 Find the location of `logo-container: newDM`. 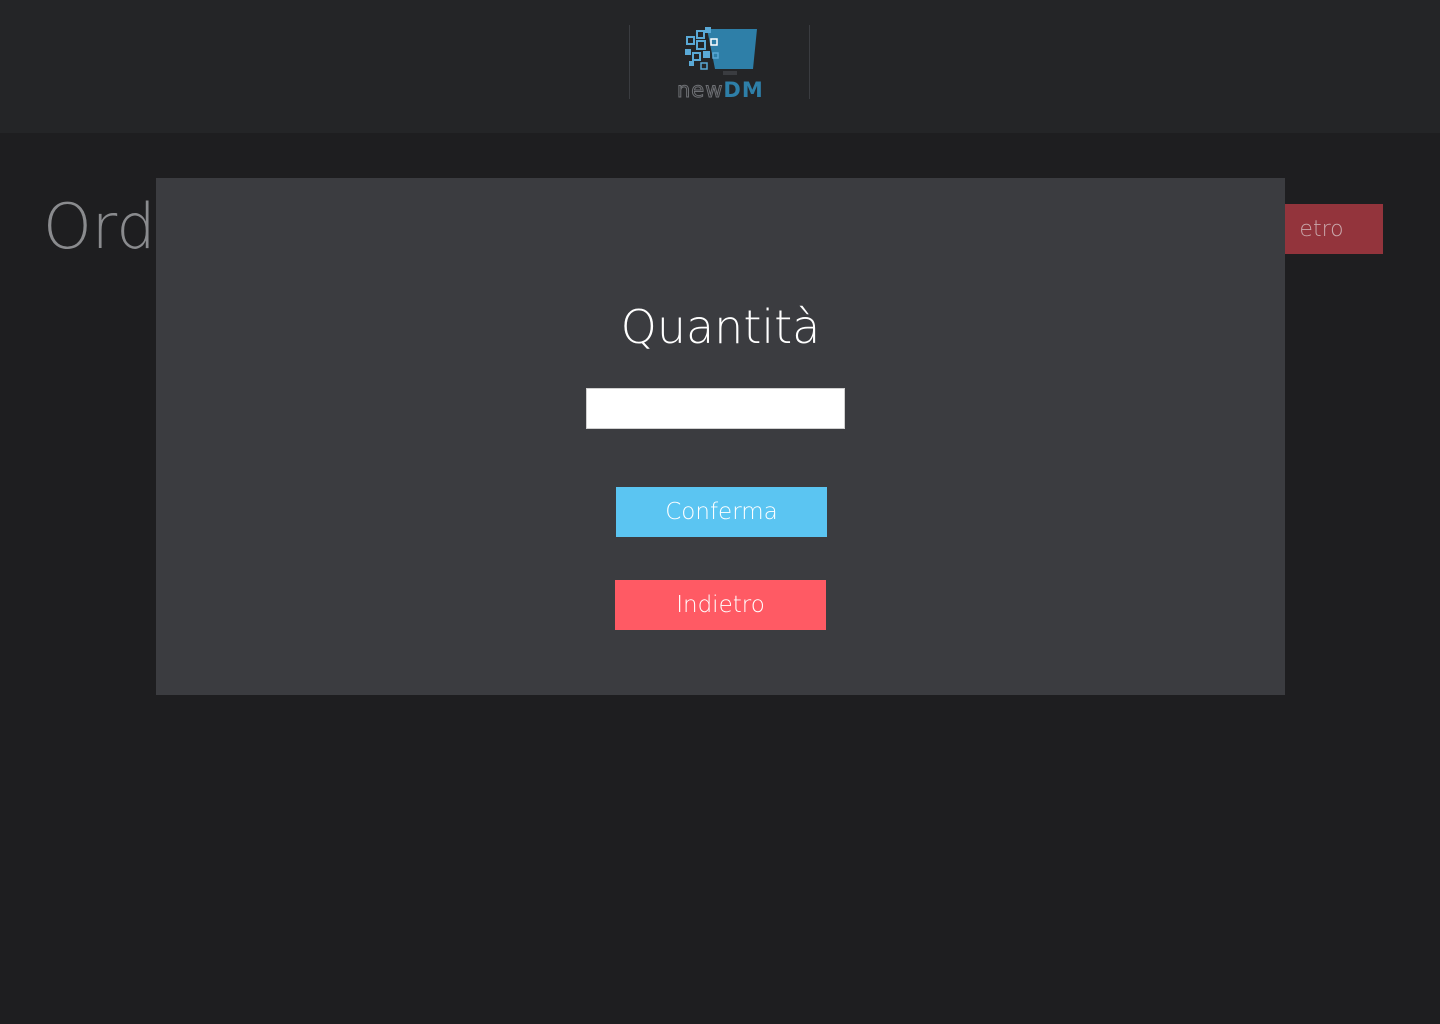

logo-container: newDM is located at coordinates (719, 63).